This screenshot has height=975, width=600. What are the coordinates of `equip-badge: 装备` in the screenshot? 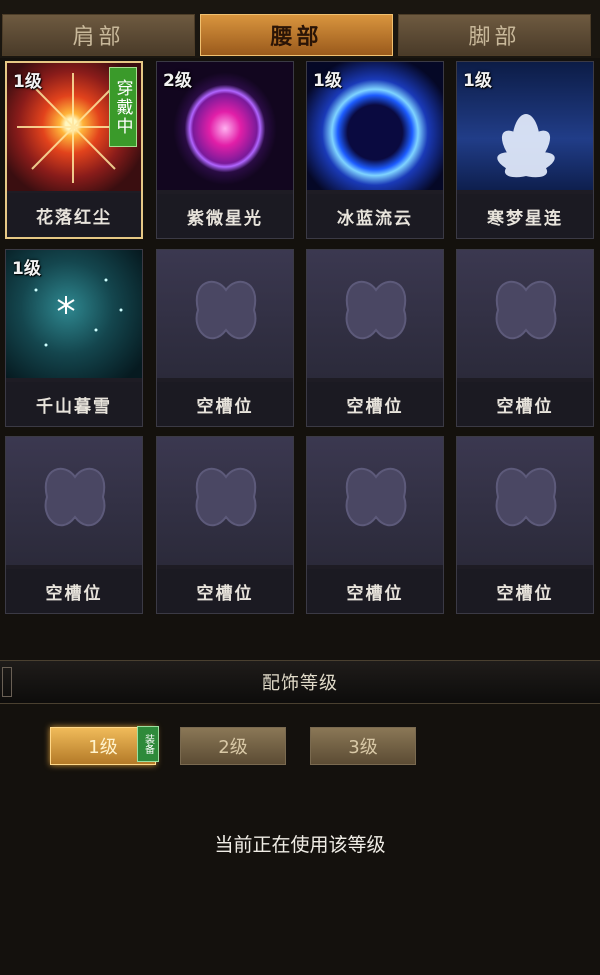 It's located at (148, 744).